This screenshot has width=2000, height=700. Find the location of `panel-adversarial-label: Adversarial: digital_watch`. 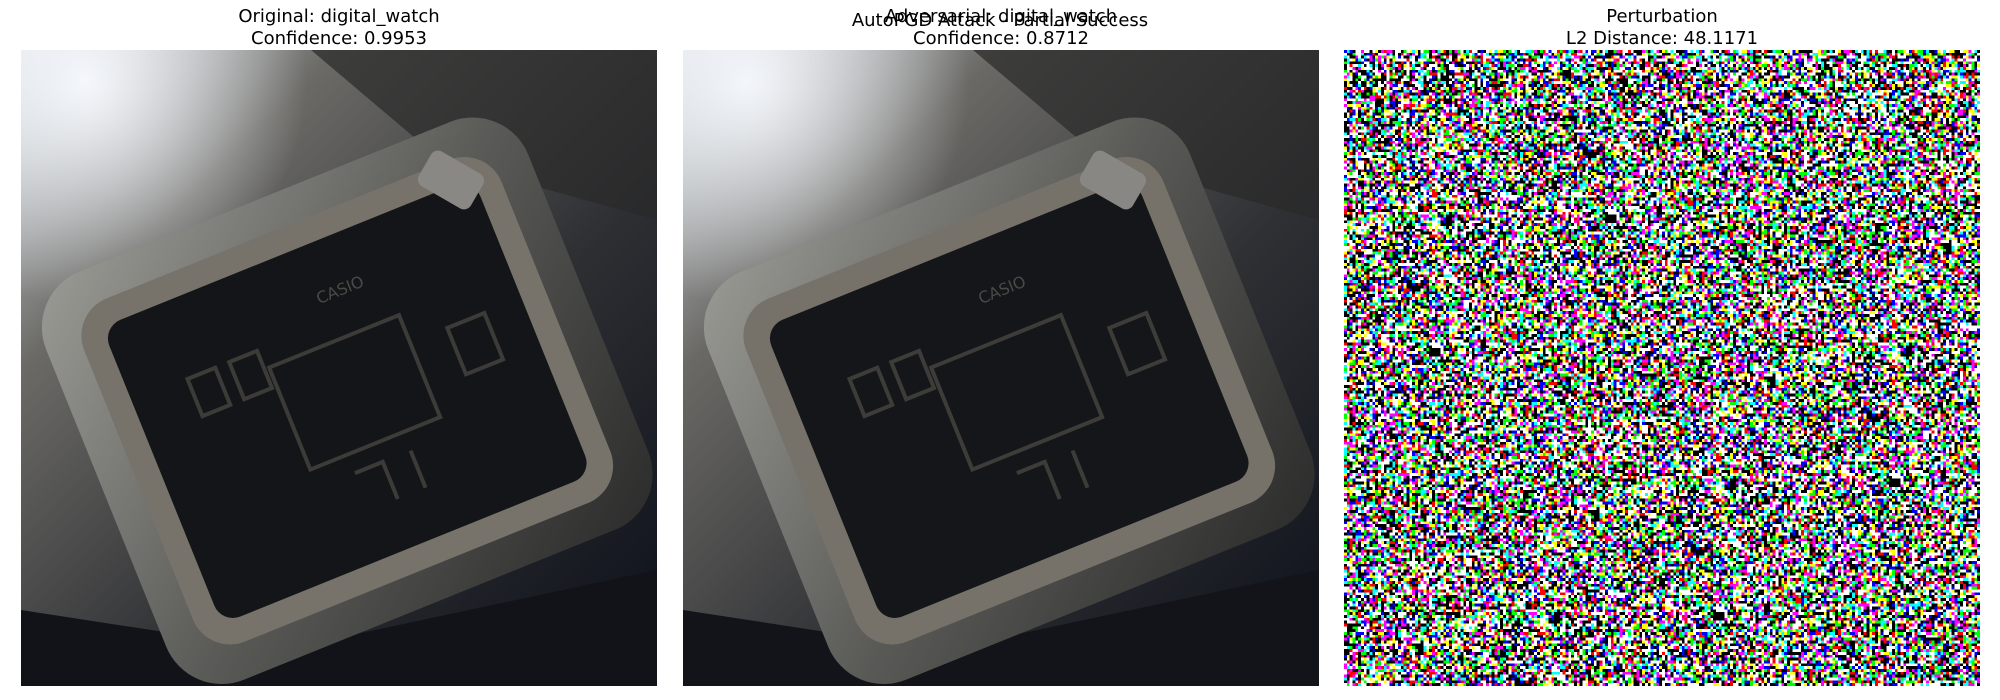

panel-adversarial-label: Adversarial: digital_watch is located at coordinates (1001, 16).